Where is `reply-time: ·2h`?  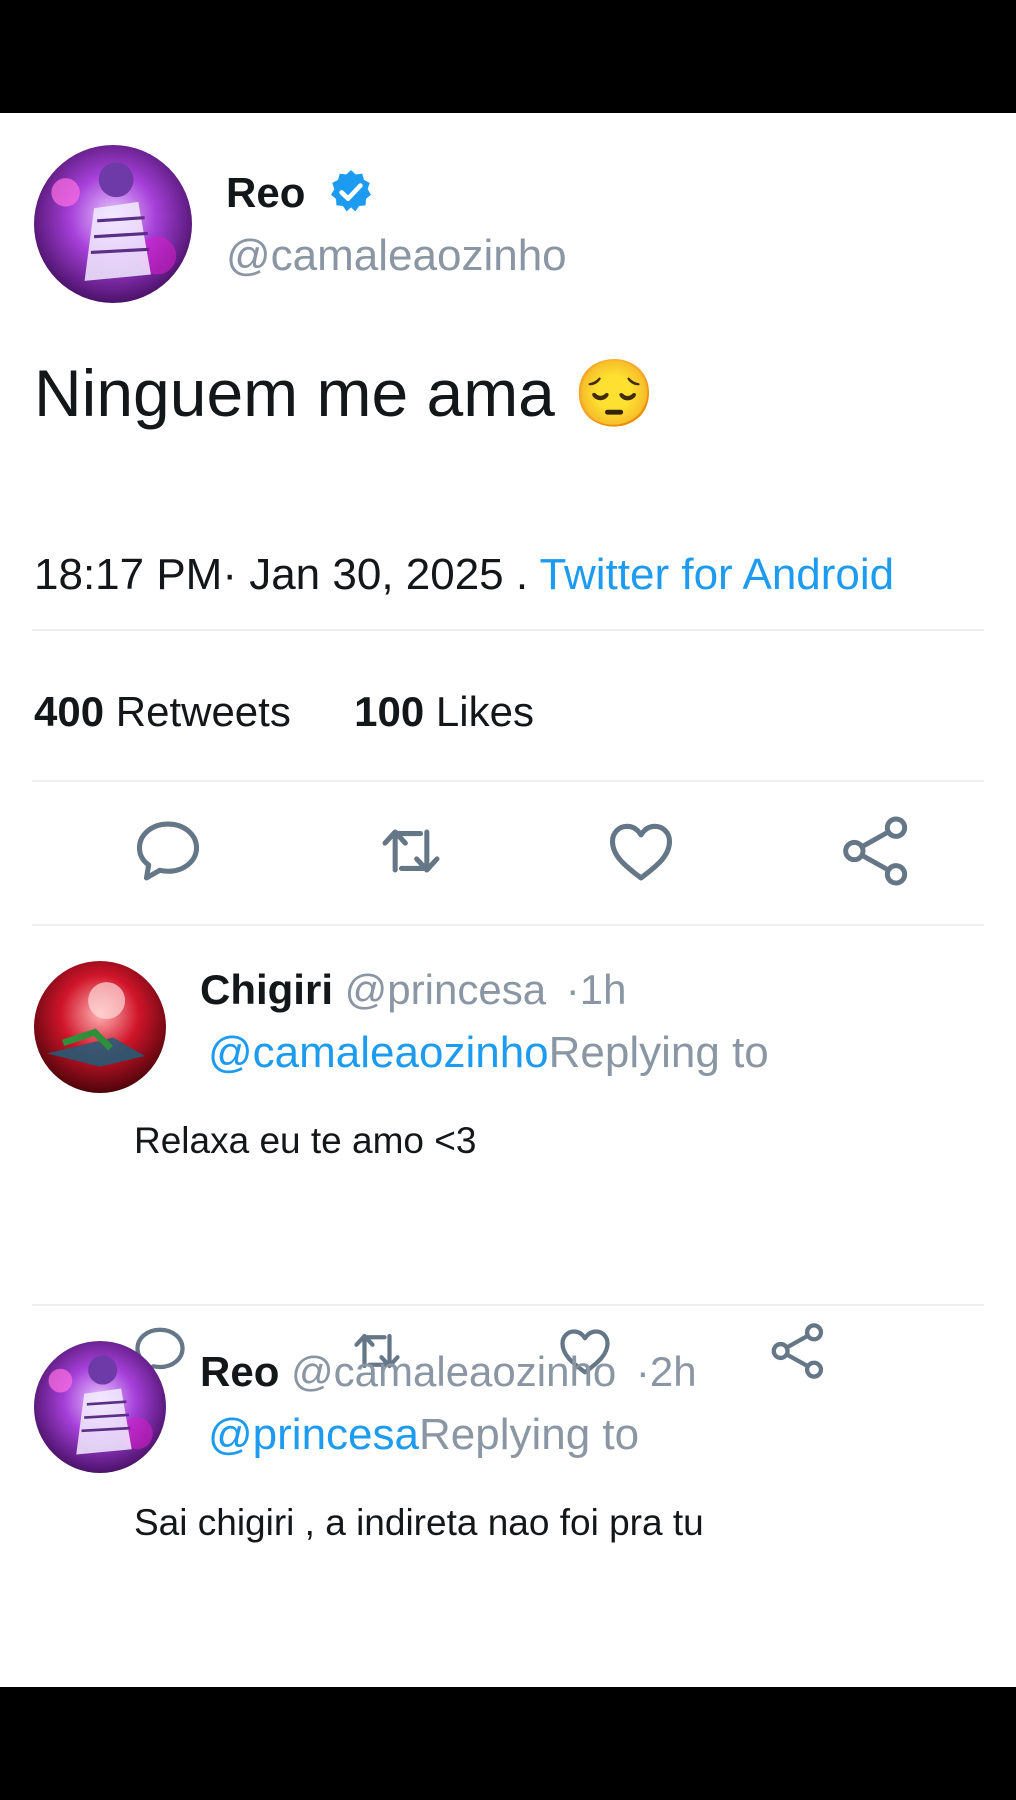 reply-time: ·2h is located at coordinates (666, 1371).